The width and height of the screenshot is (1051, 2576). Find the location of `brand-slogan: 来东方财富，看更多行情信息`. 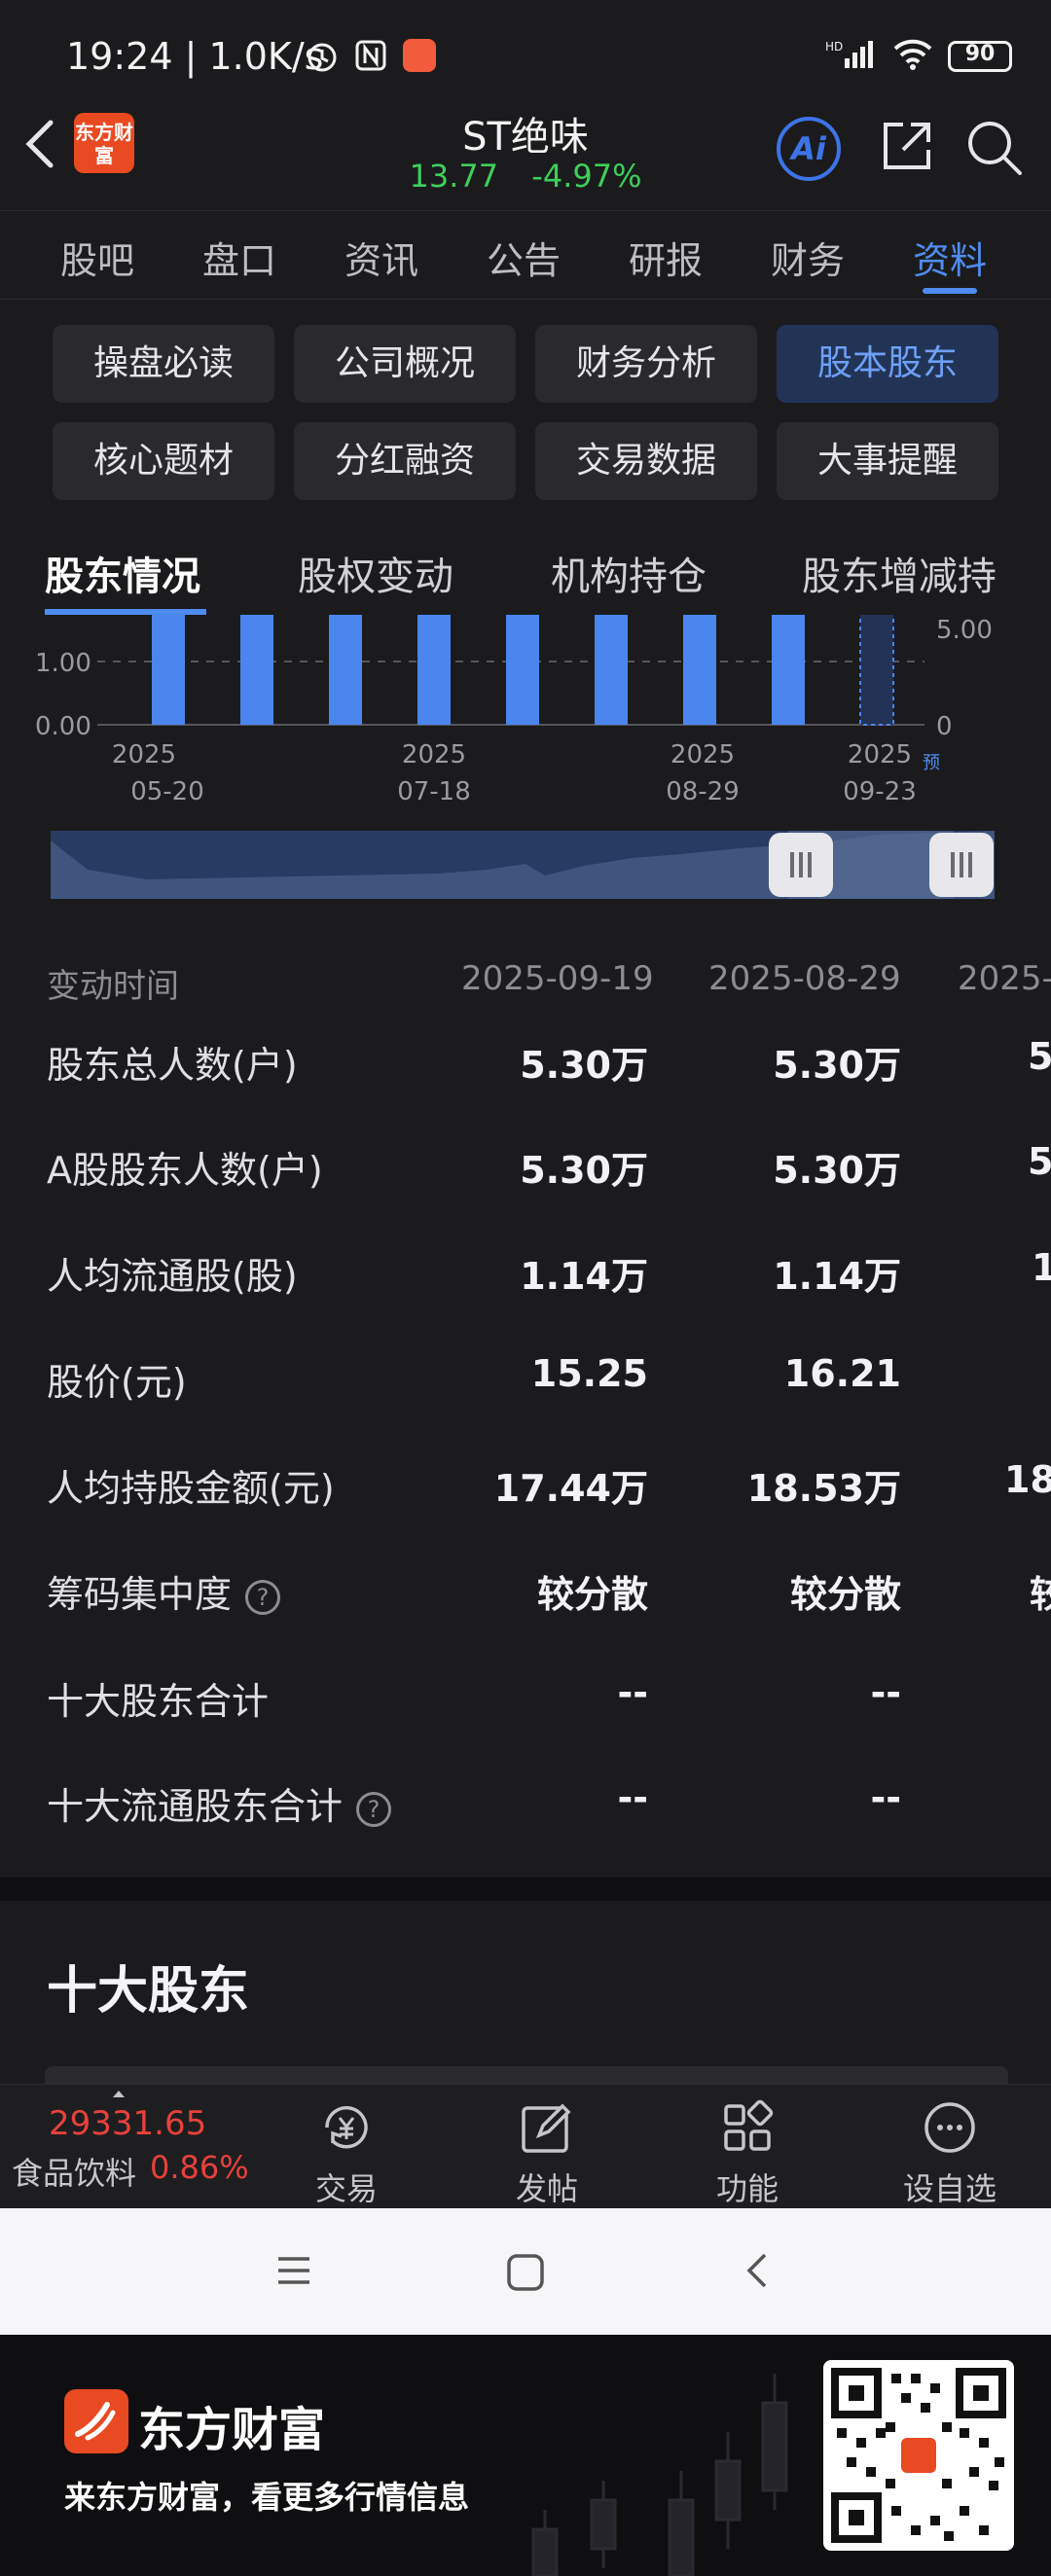

brand-slogan: 来东方财富，看更多行情信息 is located at coordinates (267, 2497).